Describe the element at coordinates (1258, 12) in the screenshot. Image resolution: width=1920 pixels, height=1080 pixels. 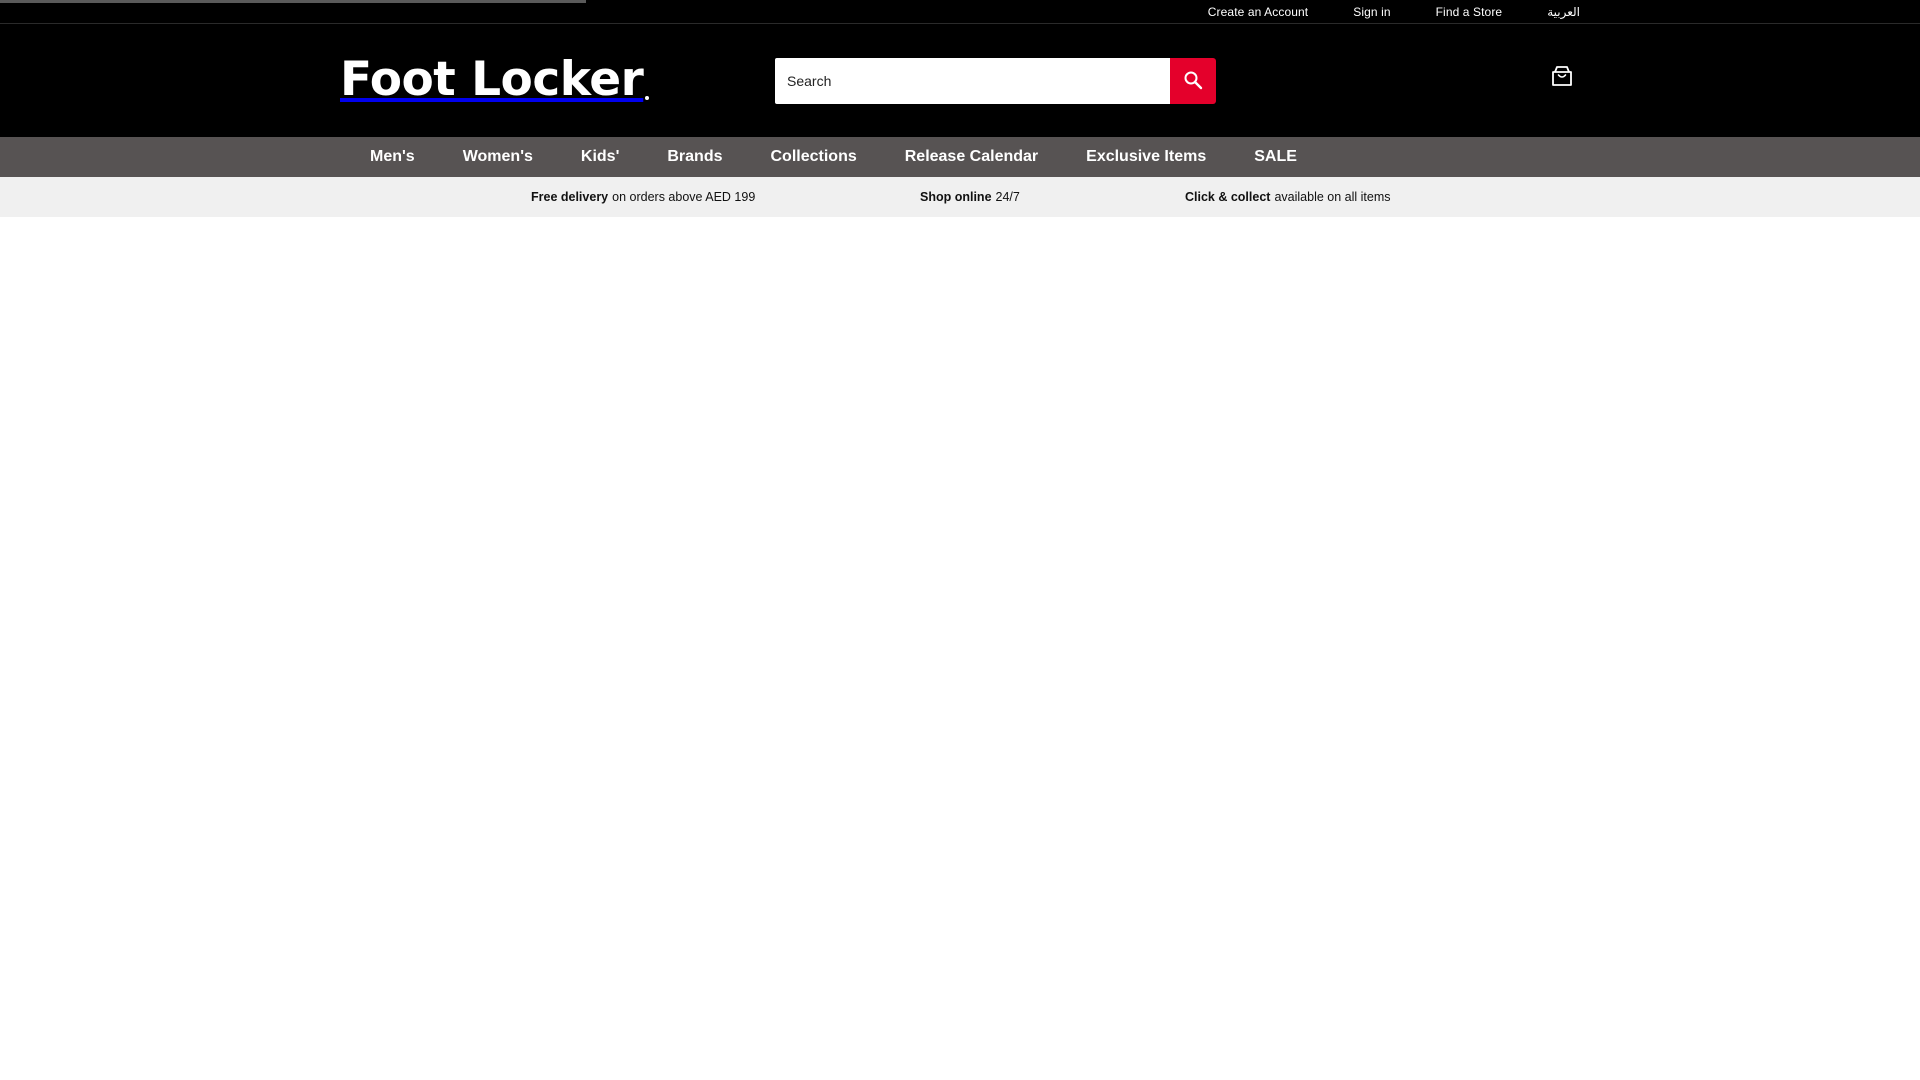
I see `create-account-link: Create an Account` at that location.